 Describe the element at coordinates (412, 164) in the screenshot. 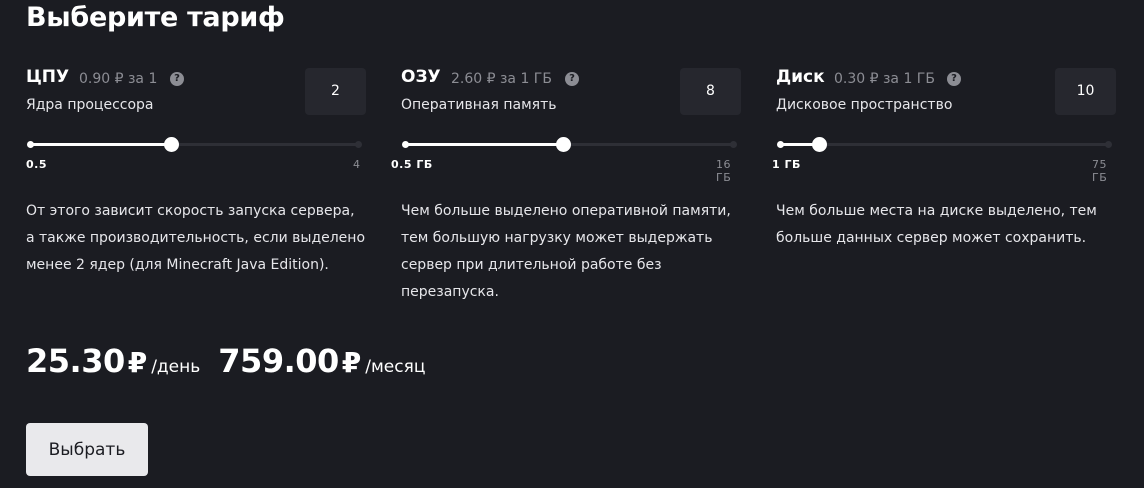

I see `slider-min-label: 0.5 ГБ` at that location.